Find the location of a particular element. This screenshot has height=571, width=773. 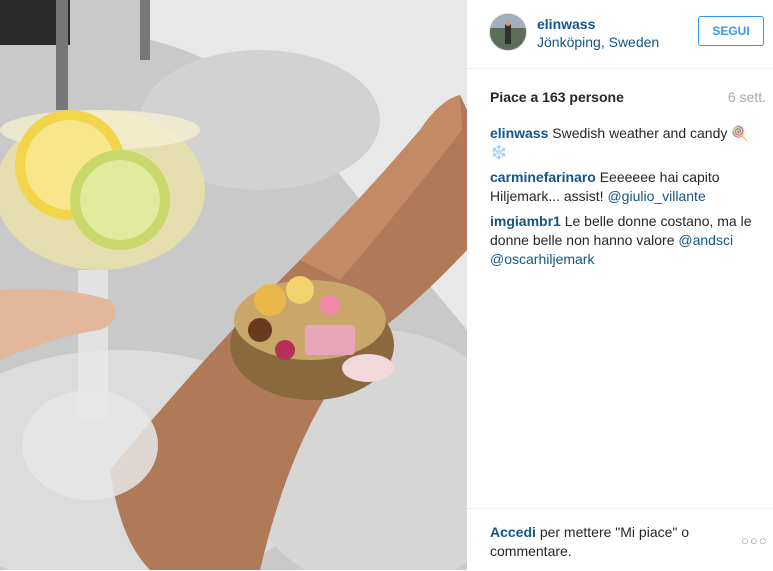

comment-mention: @oscarhiljemark is located at coordinates (542, 259).